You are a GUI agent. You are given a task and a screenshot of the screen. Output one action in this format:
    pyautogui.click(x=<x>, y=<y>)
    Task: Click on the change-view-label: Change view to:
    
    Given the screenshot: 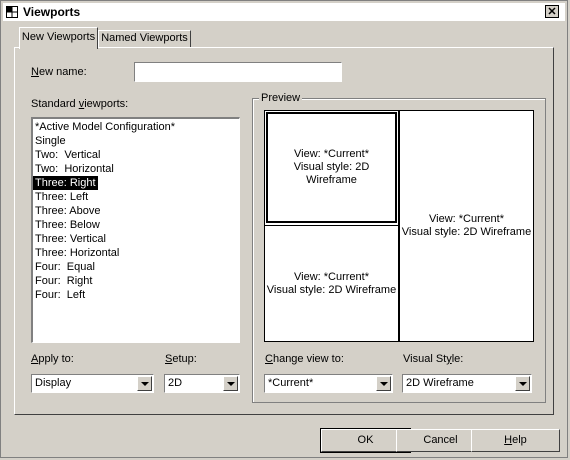 What is the action you would take?
    pyautogui.click(x=304, y=359)
    